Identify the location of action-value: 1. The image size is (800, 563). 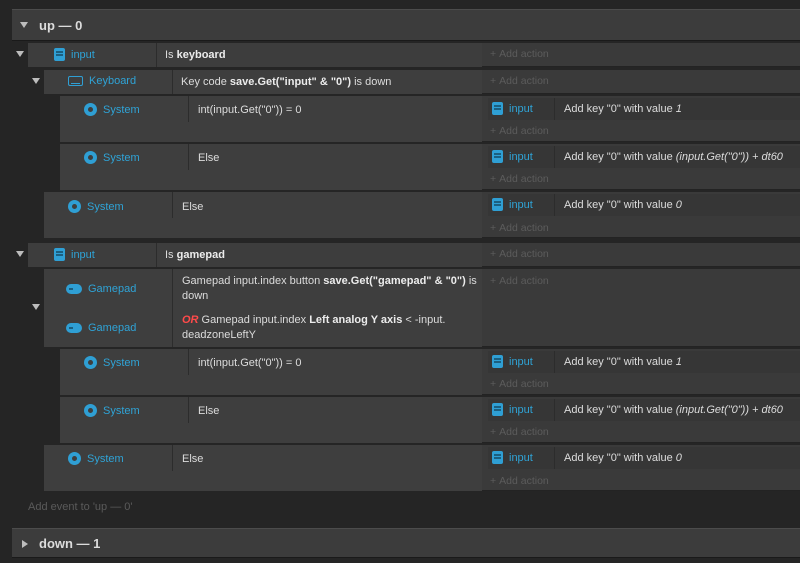
(678, 362).